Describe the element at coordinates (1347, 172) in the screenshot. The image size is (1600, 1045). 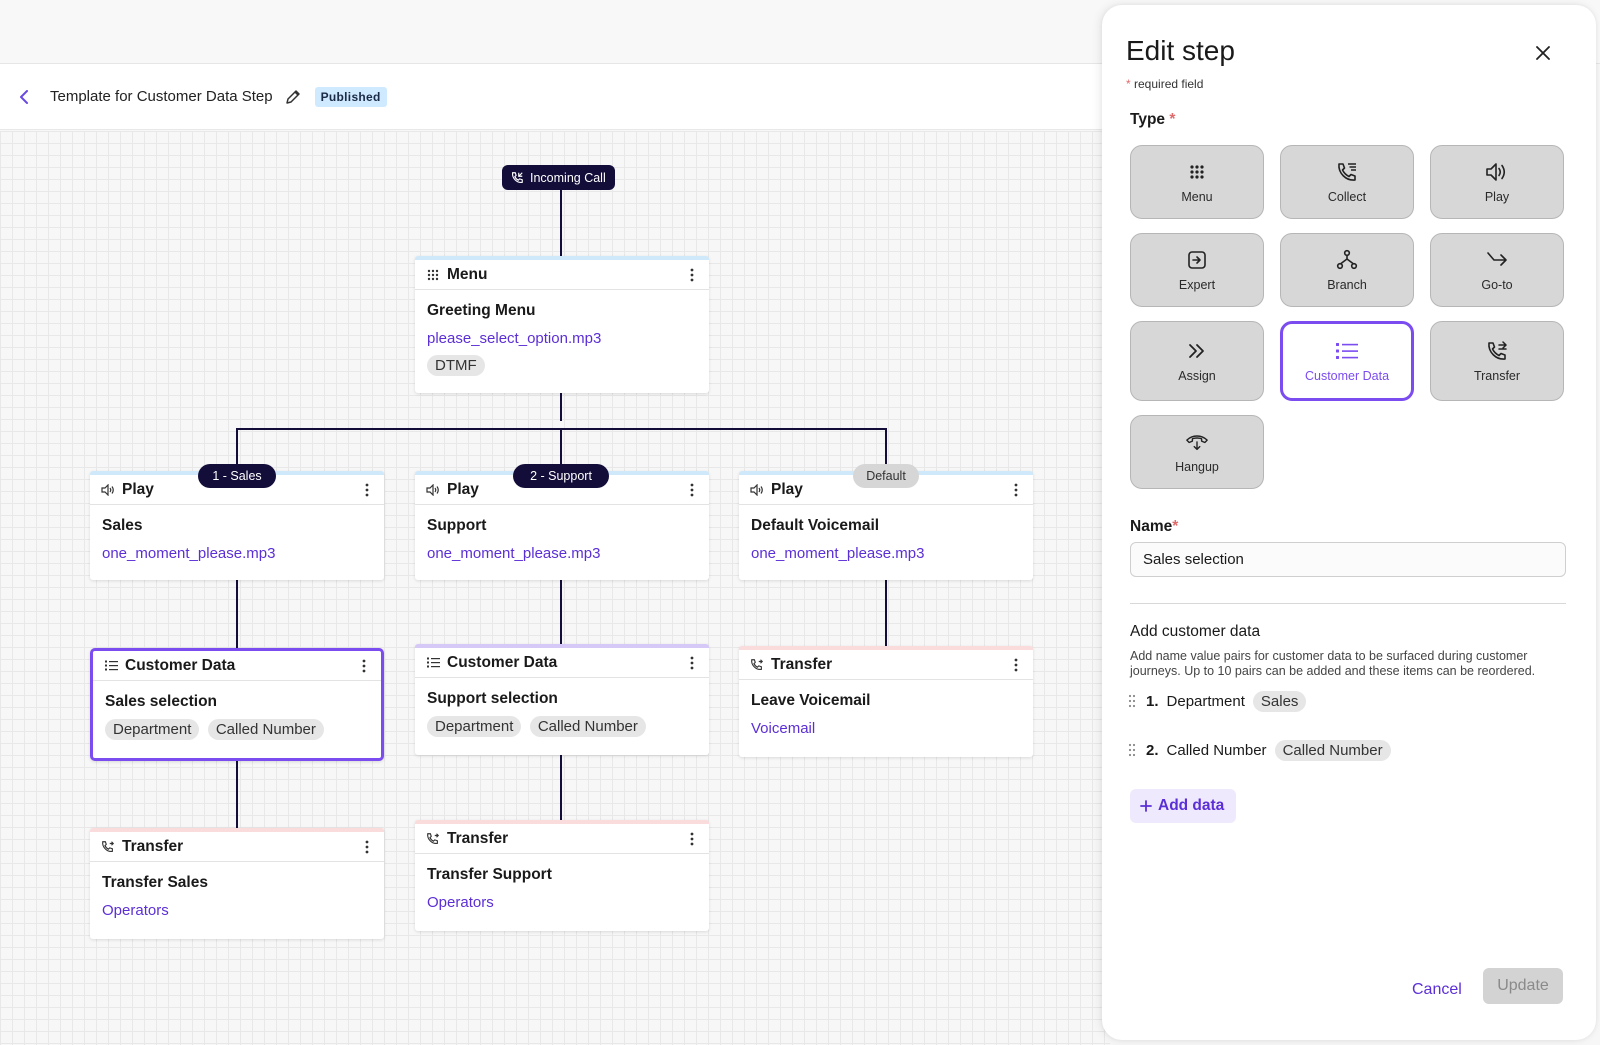
I see `phone-collect-icon` at that location.